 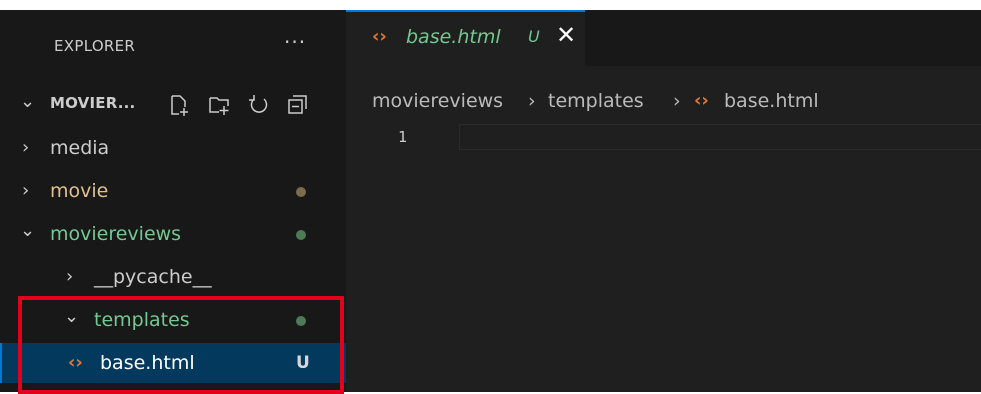 I want to click on new-folder-icon, so click(x=219, y=105).